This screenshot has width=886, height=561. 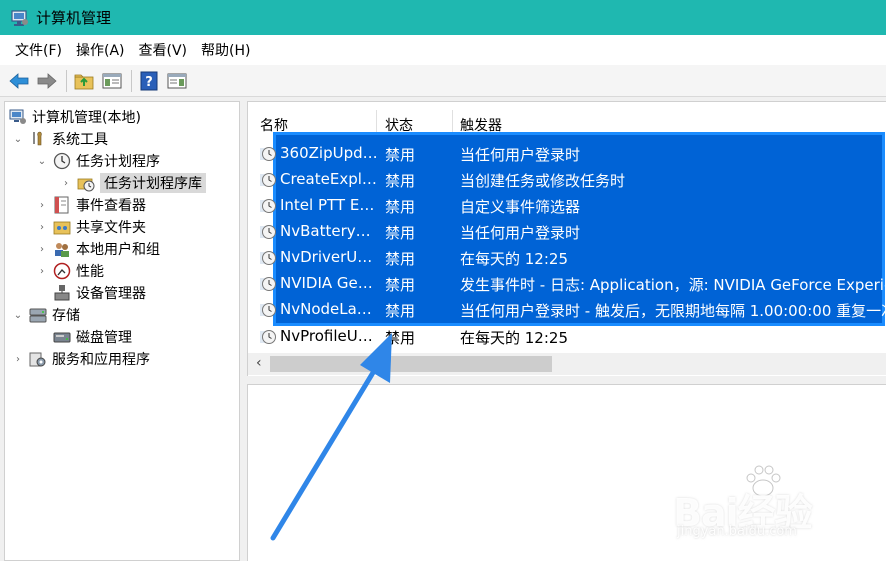 What do you see at coordinates (112, 81) in the screenshot?
I see `show-hide-tree-icon` at bounding box center [112, 81].